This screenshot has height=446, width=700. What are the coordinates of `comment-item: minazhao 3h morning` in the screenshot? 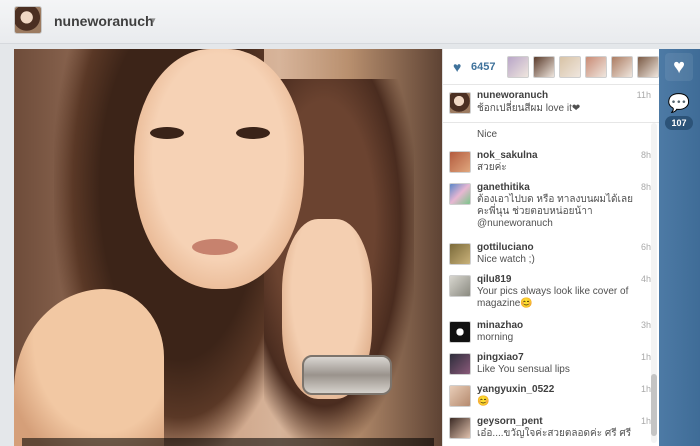 It's located at (551, 333).